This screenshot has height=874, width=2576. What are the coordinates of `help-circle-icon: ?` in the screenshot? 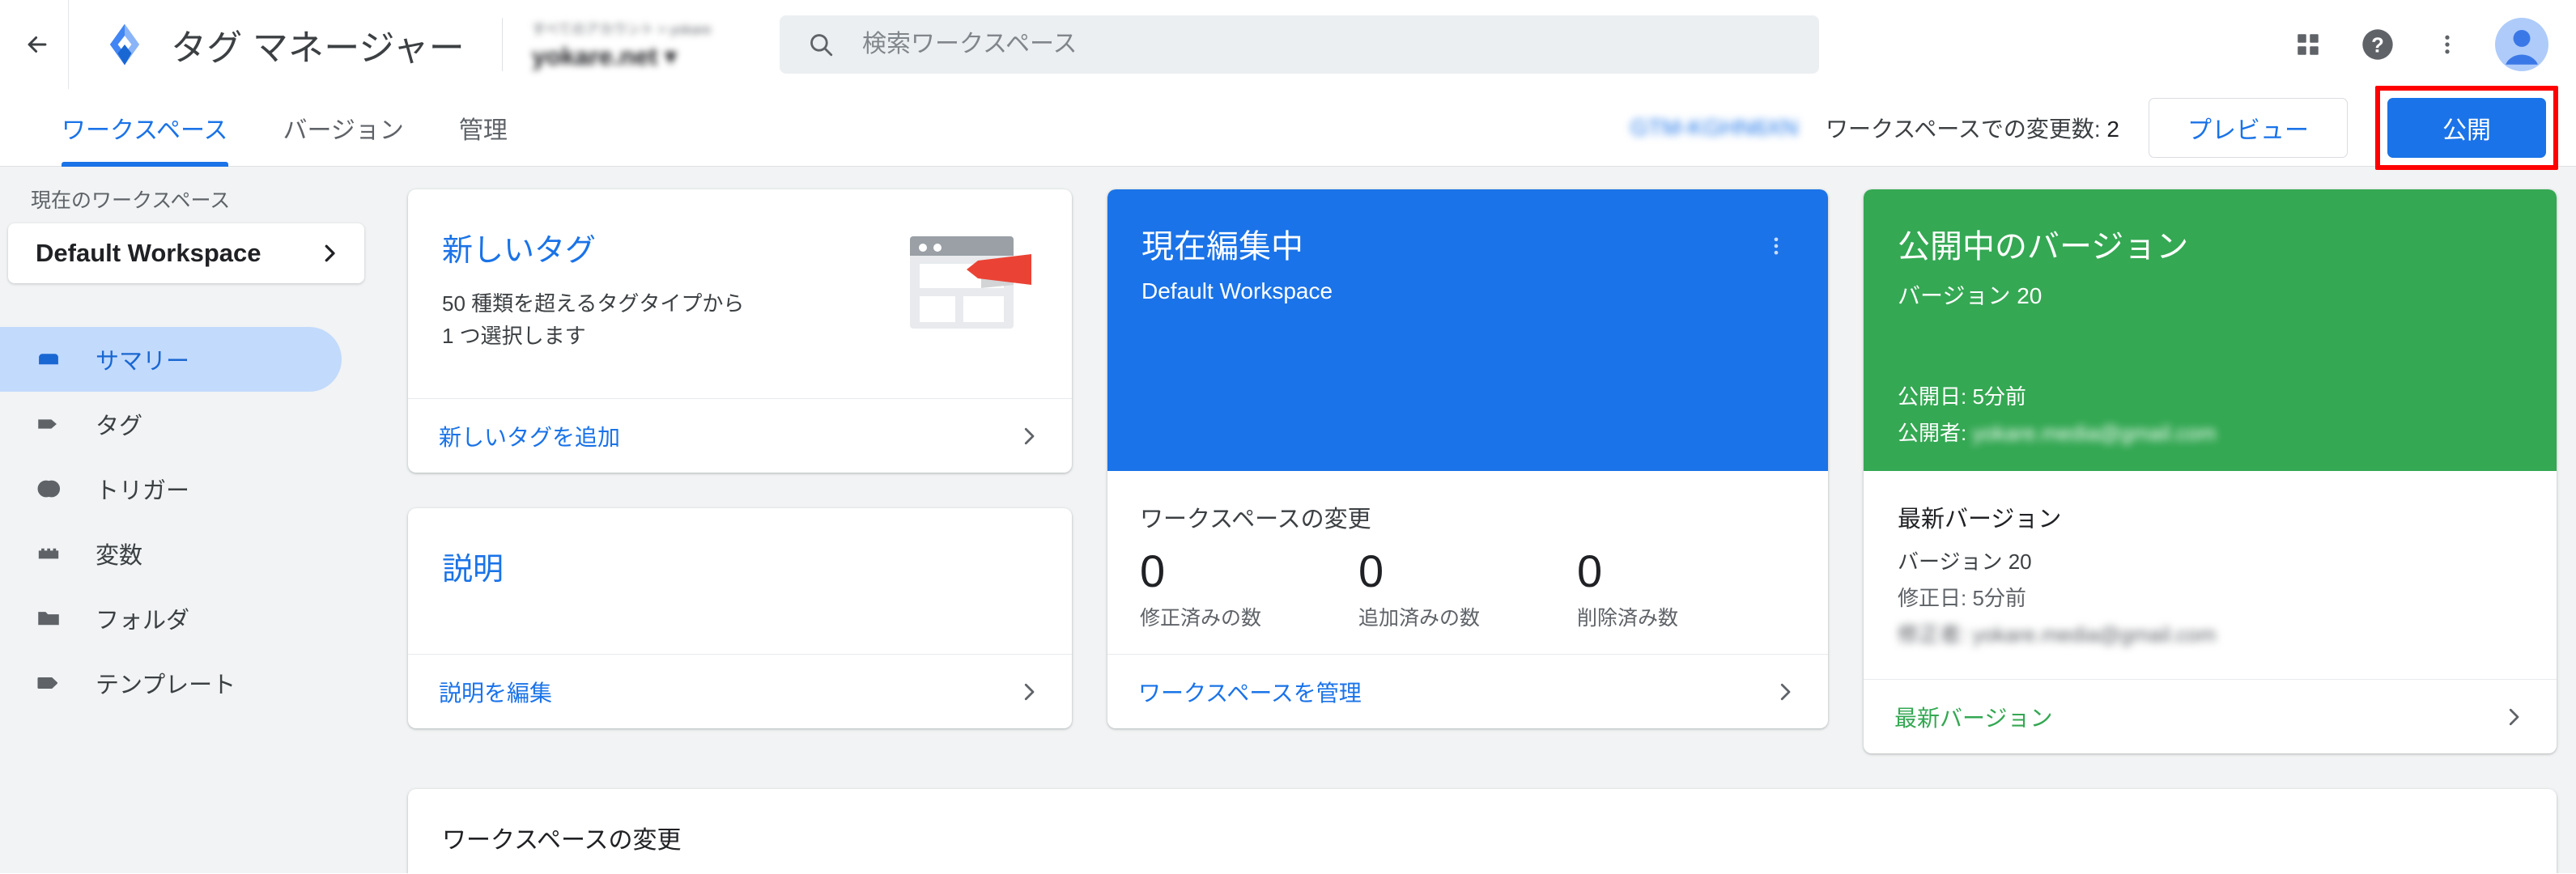 It's located at (2378, 44).